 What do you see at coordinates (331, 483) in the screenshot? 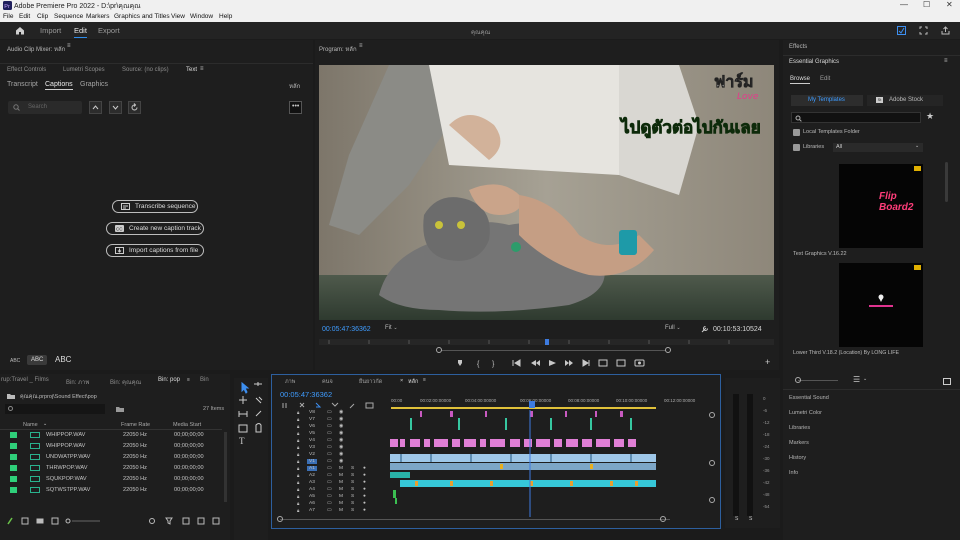
I see `track-header: 🔒︎ A3 ▭ M S ●` at bounding box center [331, 483].